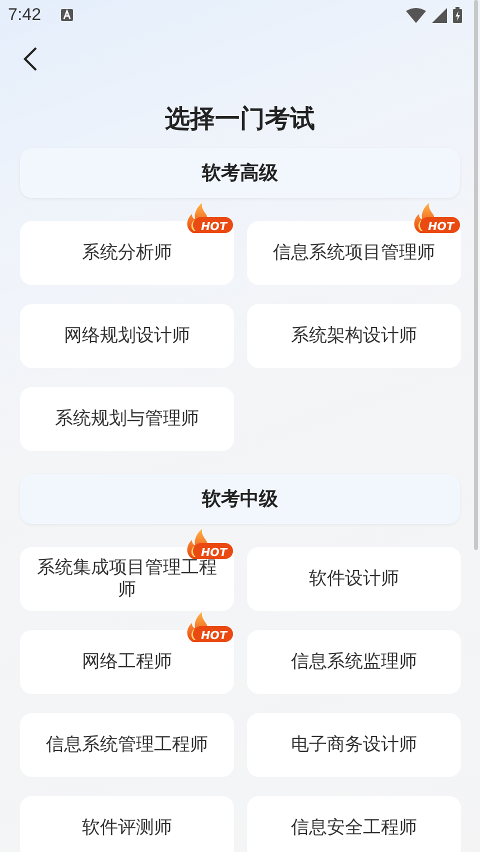 The image size is (480, 852). What do you see at coordinates (240, 173) in the screenshot?
I see `section-header: 软考高级` at bounding box center [240, 173].